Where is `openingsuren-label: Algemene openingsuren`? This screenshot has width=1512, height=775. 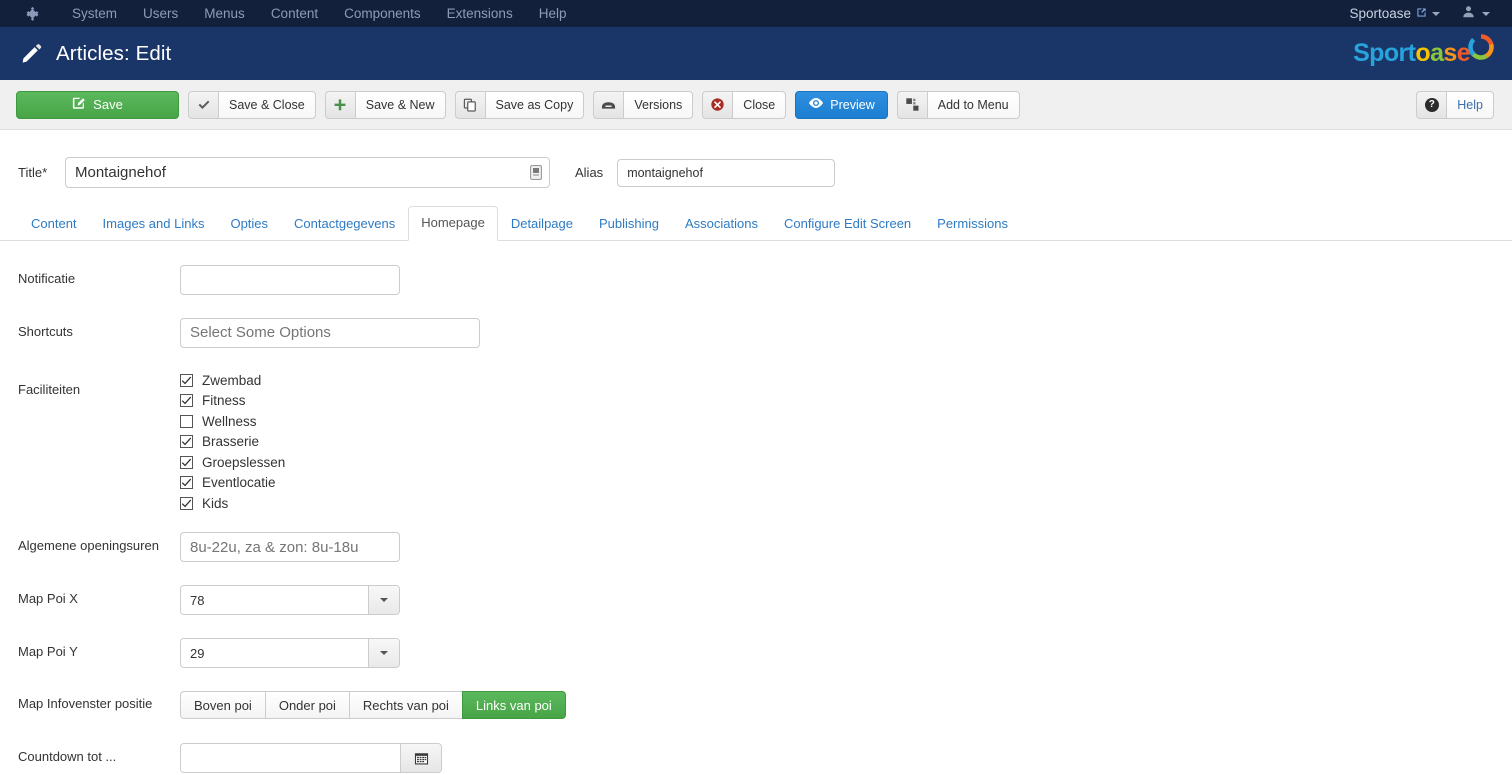 openingsuren-label: Algemene openingsuren is located at coordinates (88, 546).